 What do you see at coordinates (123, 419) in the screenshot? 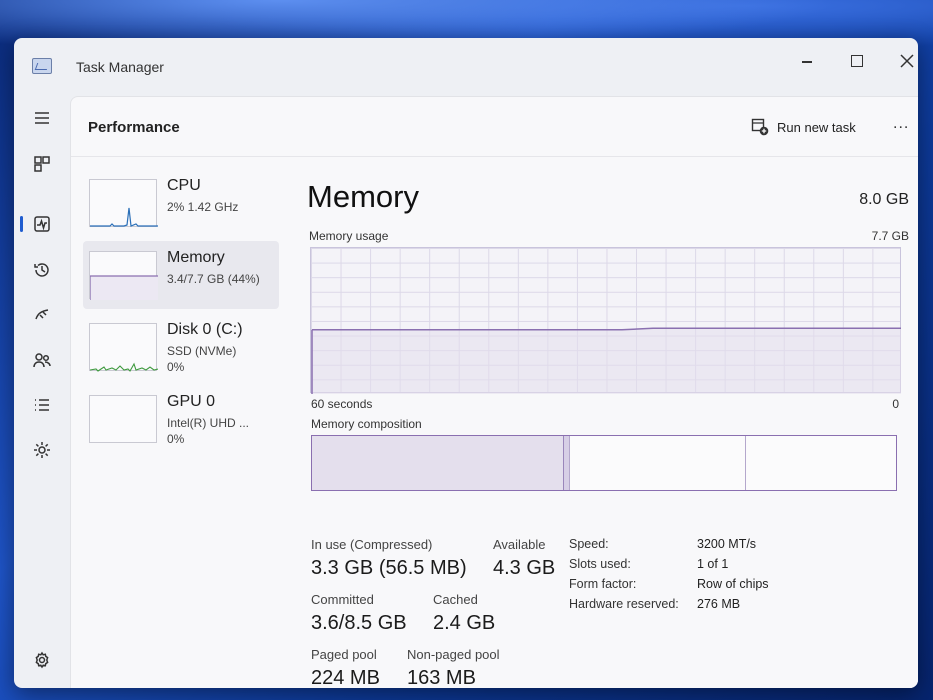
I see `gpu-thumbnail` at bounding box center [123, 419].